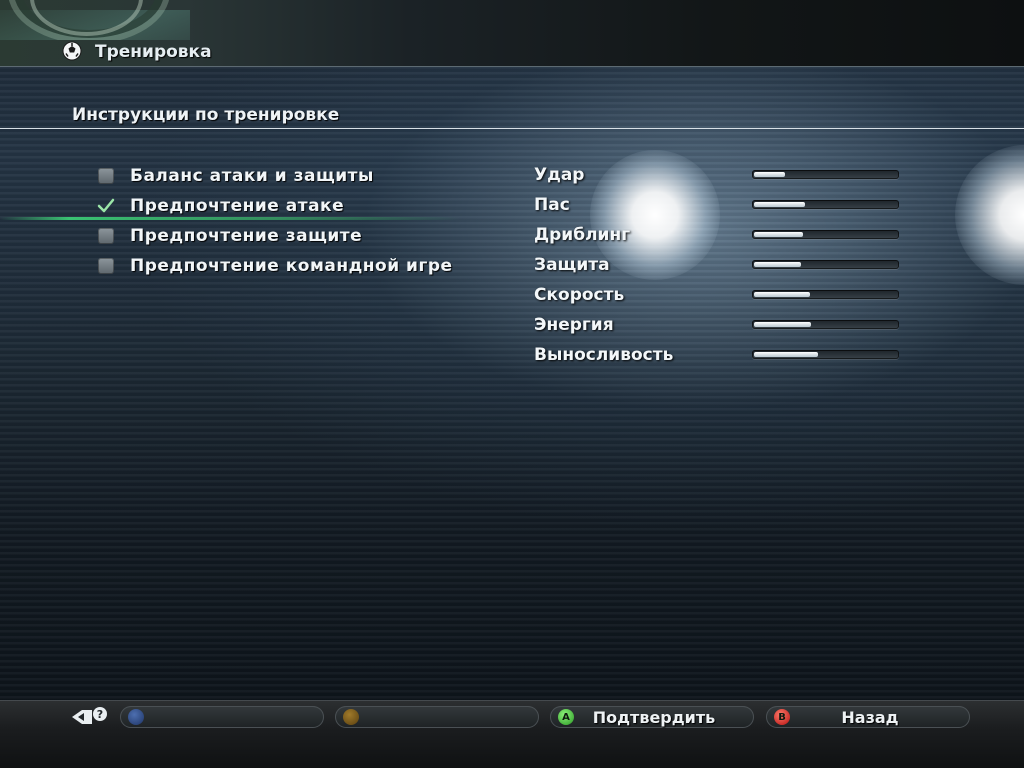 The image size is (1024, 768). Describe the element at coordinates (825, 264) in the screenshot. I see `stat-bar-defense` at that location.